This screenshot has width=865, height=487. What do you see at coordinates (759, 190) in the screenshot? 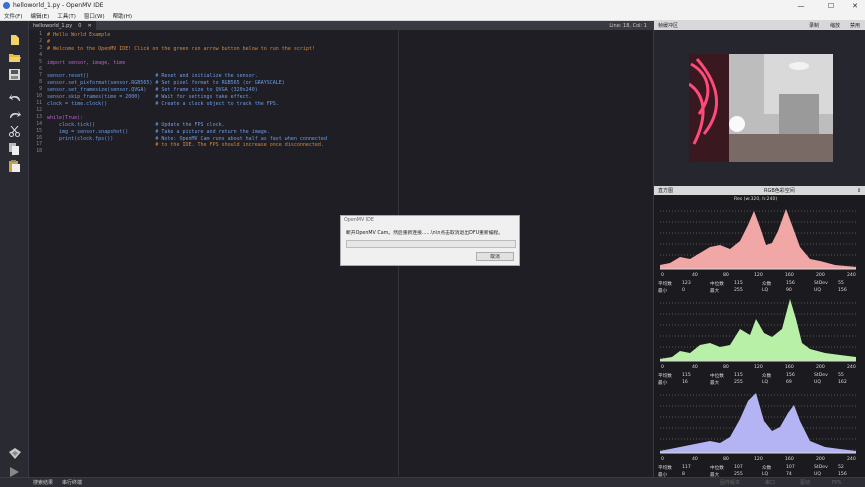
I see `histogram-header: 直方图 RGB色彩空间 ⇕` at bounding box center [759, 190].